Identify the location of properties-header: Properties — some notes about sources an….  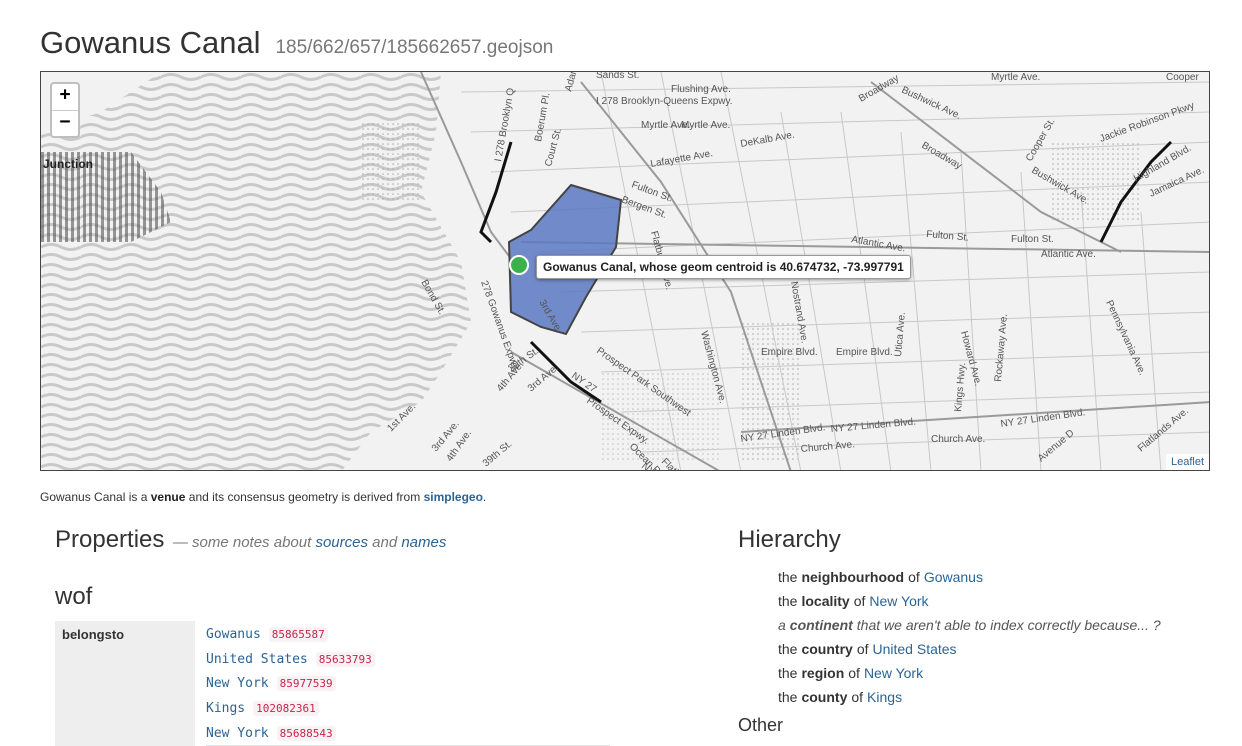
(250, 540).